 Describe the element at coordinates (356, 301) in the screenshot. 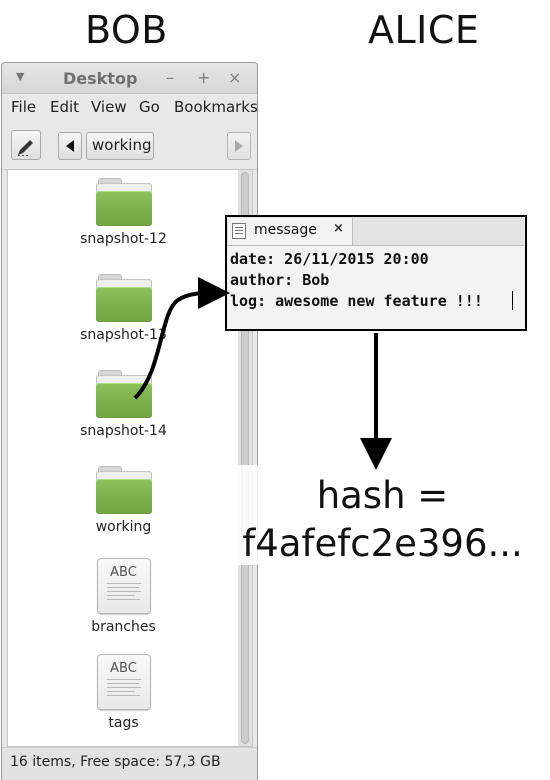

I see `log-line: log: awesome new feature !!!` at that location.